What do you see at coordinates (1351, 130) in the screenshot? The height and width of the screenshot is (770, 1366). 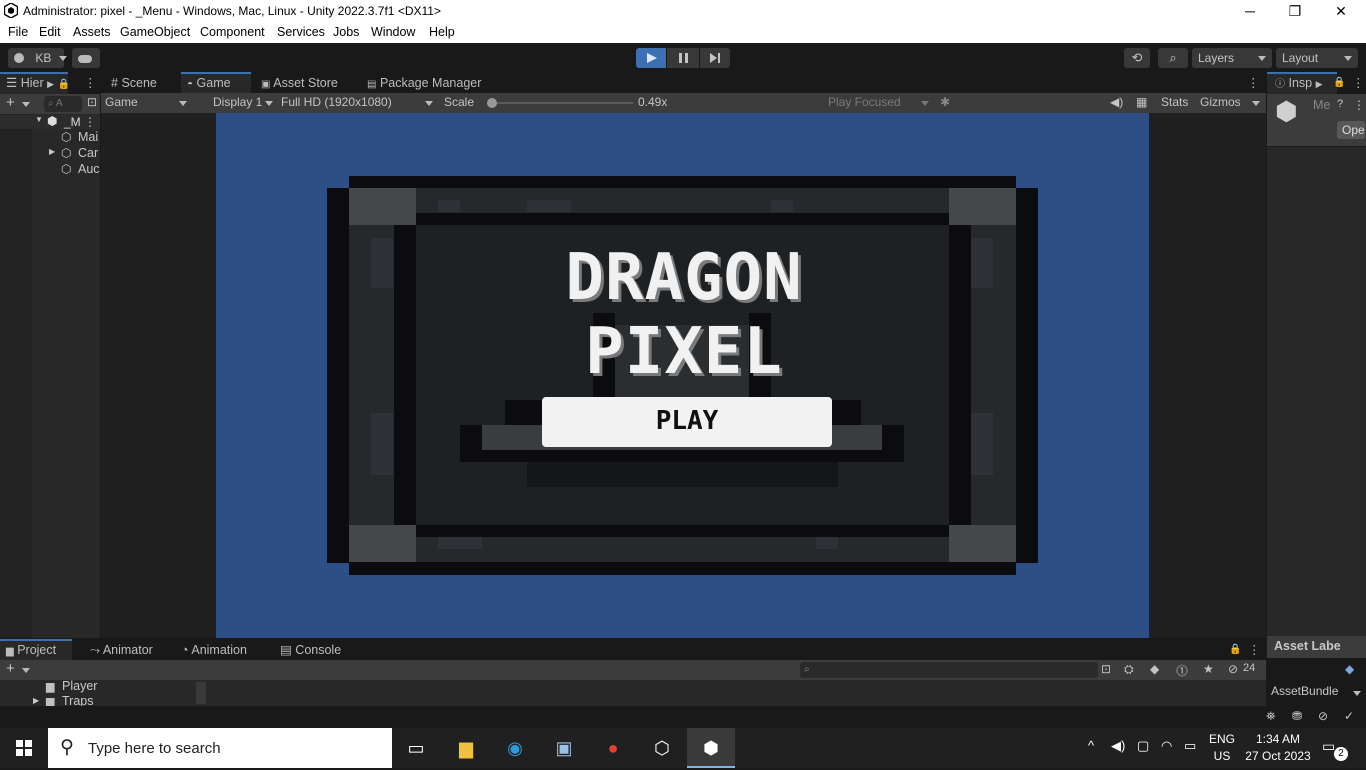 I see `open-button: Open` at bounding box center [1351, 130].